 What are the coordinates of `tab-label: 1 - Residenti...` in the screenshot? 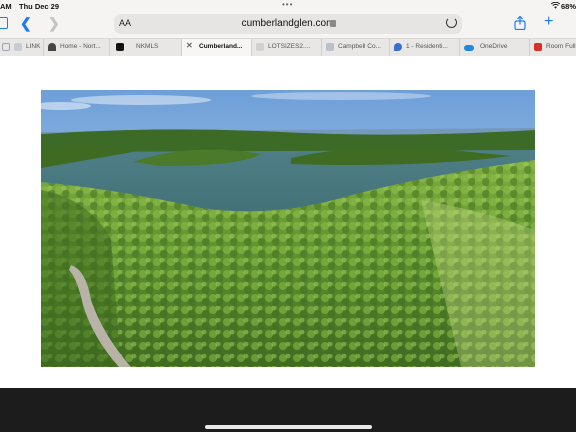 It's located at (427, 46).